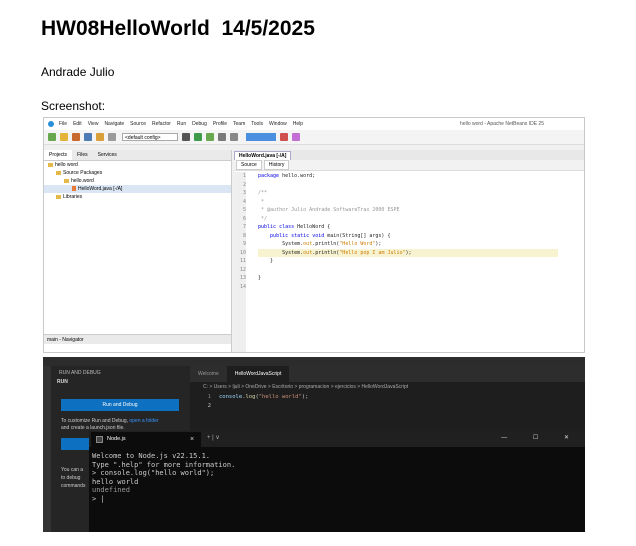 The image size is (636, 546). What do you see at coordinates (186, 137) in the screenshot?
I see `settings-icon` at bounding box center [186, 137].